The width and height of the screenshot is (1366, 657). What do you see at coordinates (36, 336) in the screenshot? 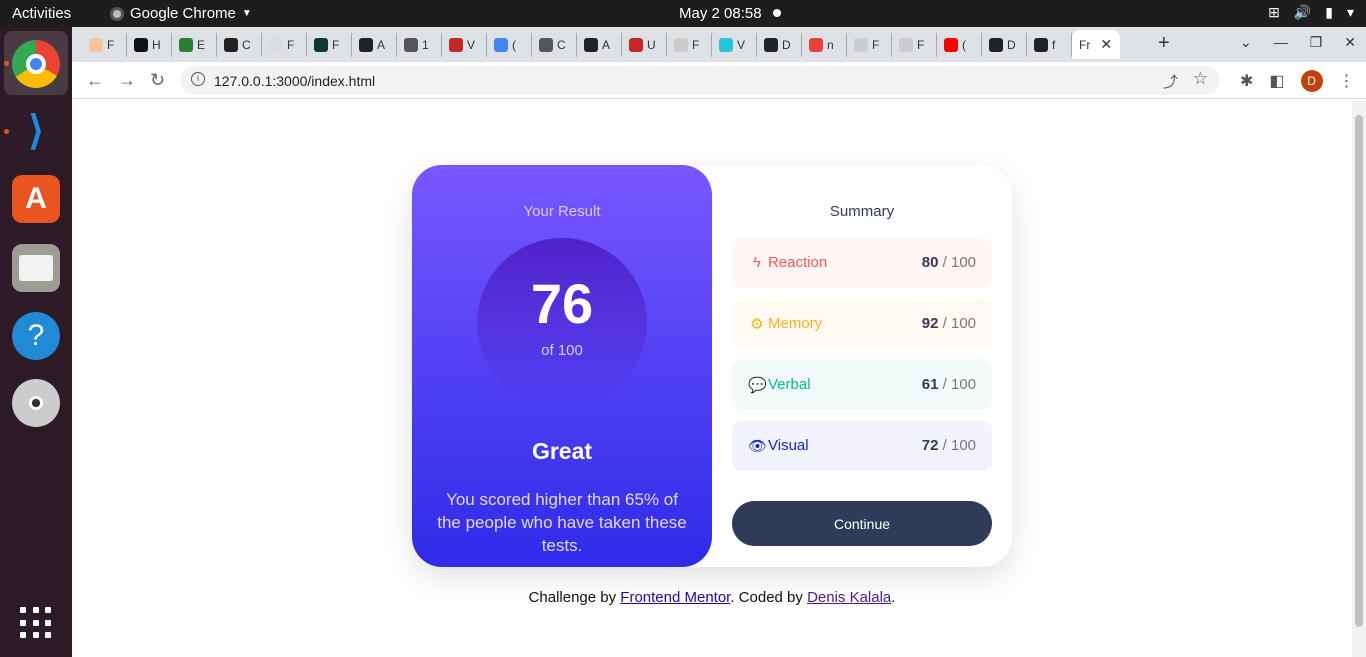
I see `help-launcher-icon: ?` at bounding box center [36, 336].